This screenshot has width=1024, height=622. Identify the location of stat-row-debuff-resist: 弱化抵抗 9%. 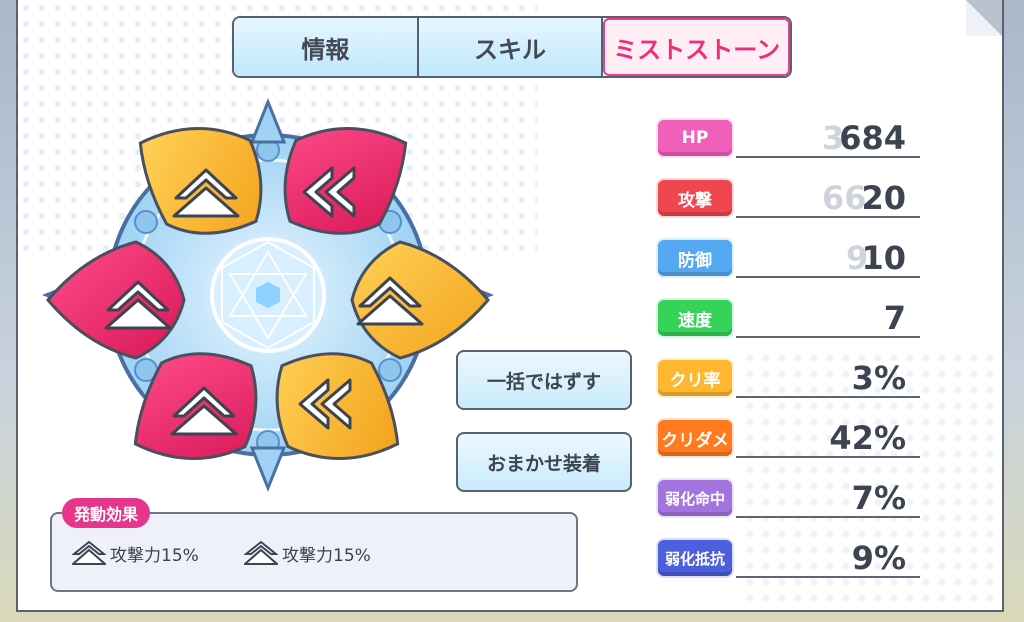
(789, 560).